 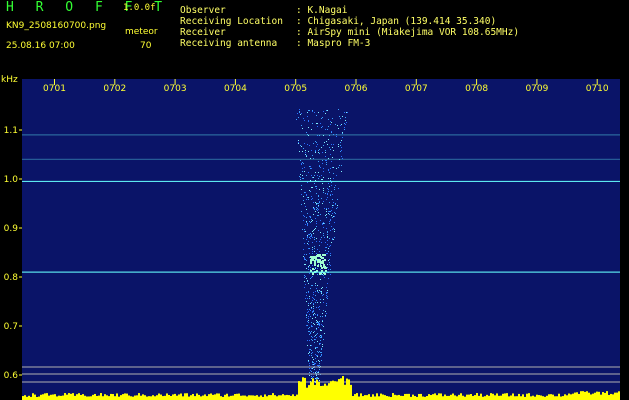 What do you see at coordinates (114, 89) in the screenshot?
I see `x-tick-label-0702: 0702` at bounding box center [114, 89].